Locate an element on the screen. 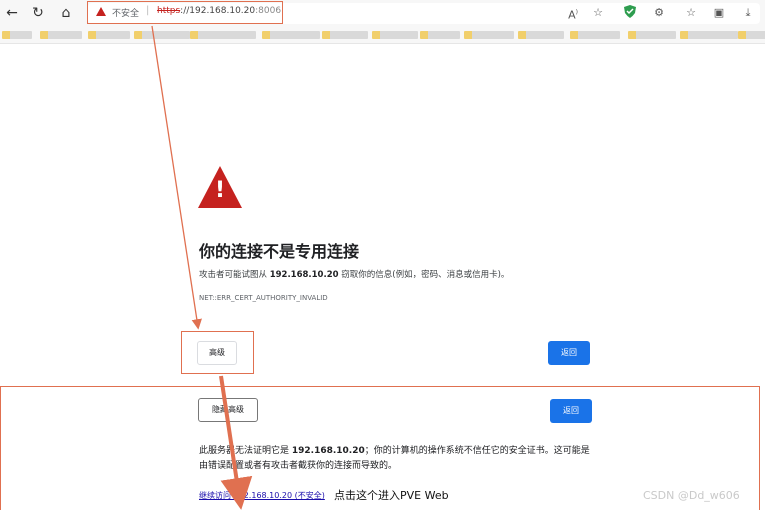 The height and width of the screenshot is (510, 765). annotation-arrows is located at coordinates (202, 267).